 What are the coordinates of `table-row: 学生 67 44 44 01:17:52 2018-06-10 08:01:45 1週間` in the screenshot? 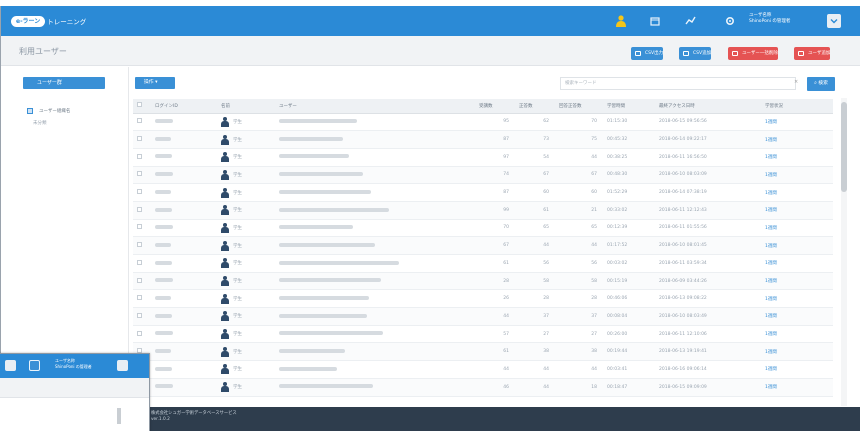 It's located at (483, 245).